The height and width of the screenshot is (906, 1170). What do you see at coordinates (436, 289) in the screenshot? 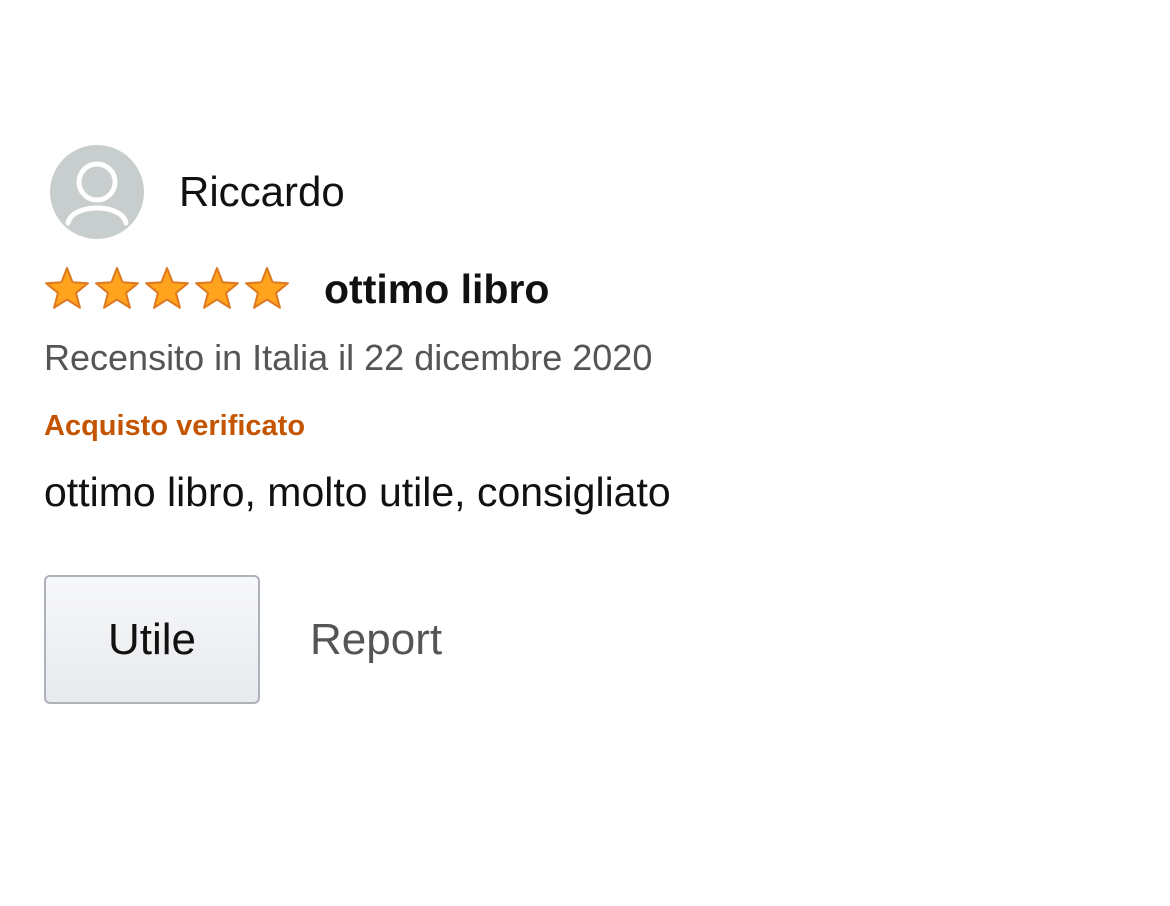
I see `review-title: ottimo libro` at bounding box center [436, 289].